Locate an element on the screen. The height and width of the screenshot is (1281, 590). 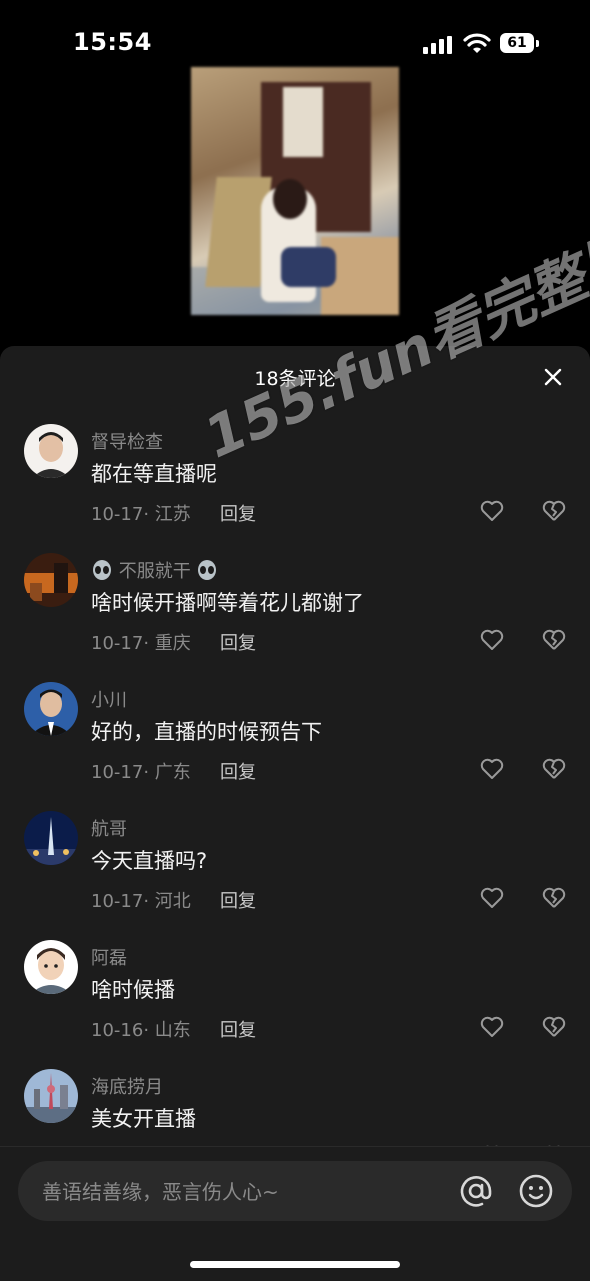
comment-text: 啥时候播 is located at coordinates (133, 990).